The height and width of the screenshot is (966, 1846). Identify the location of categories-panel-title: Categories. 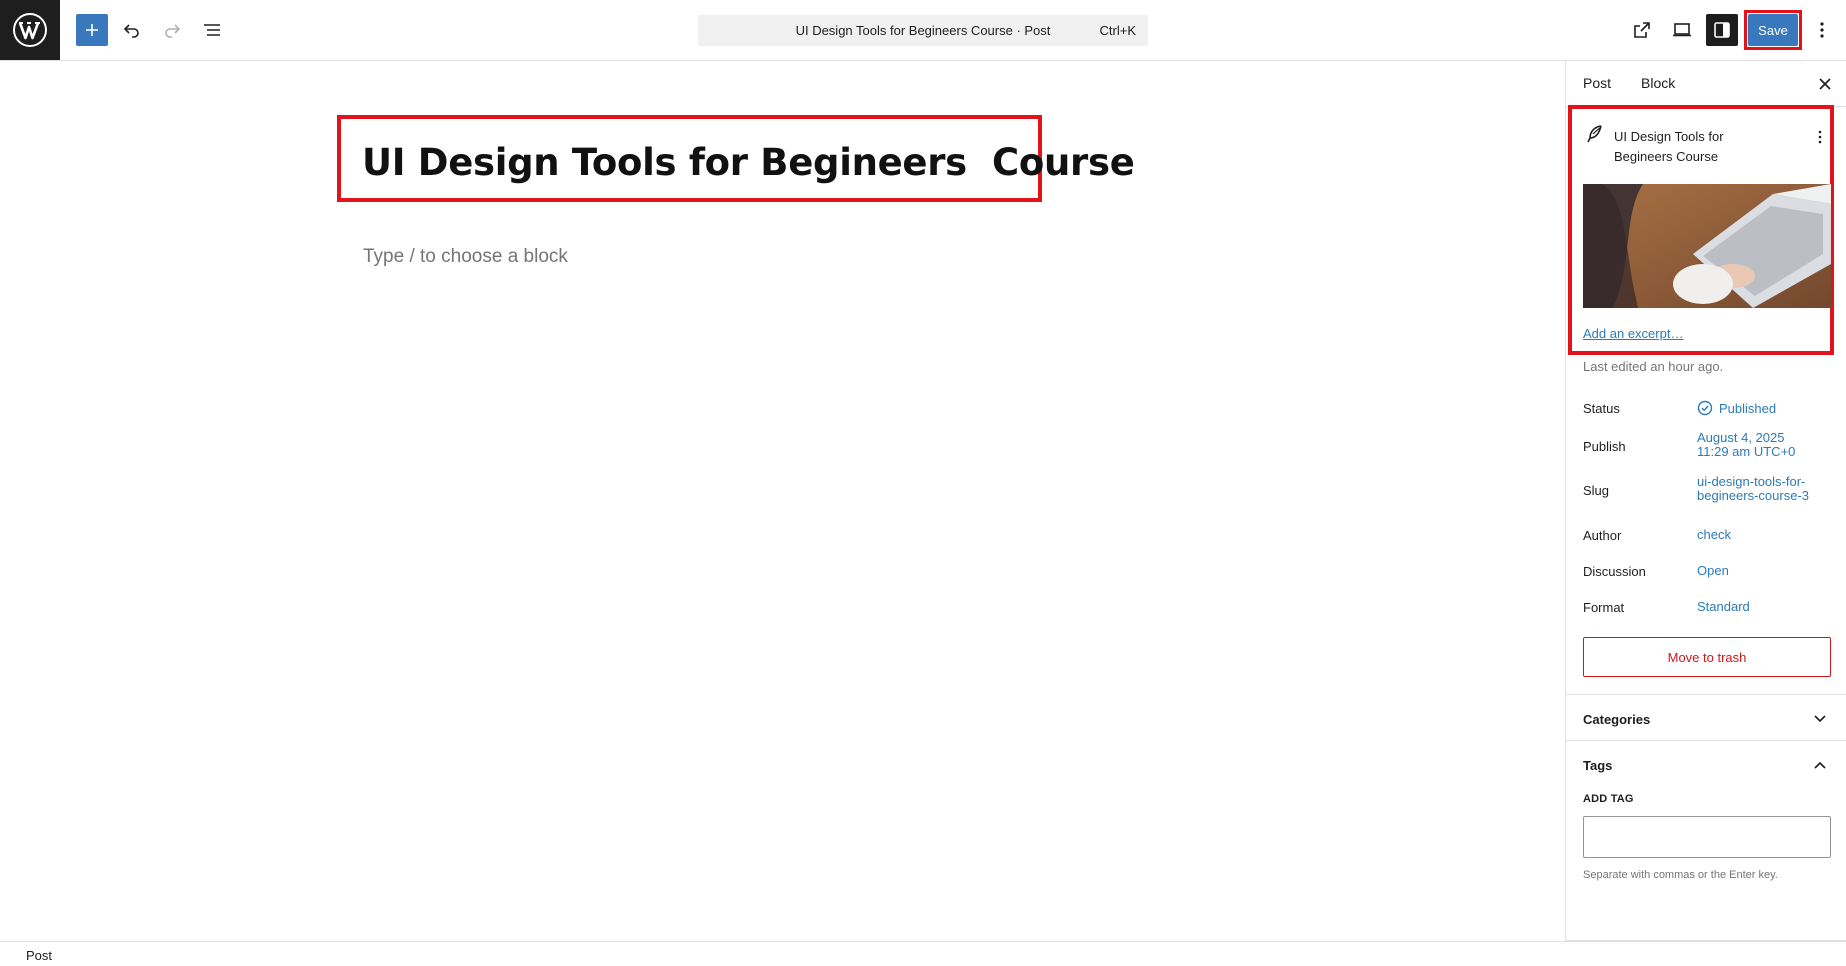
(1616, 719).